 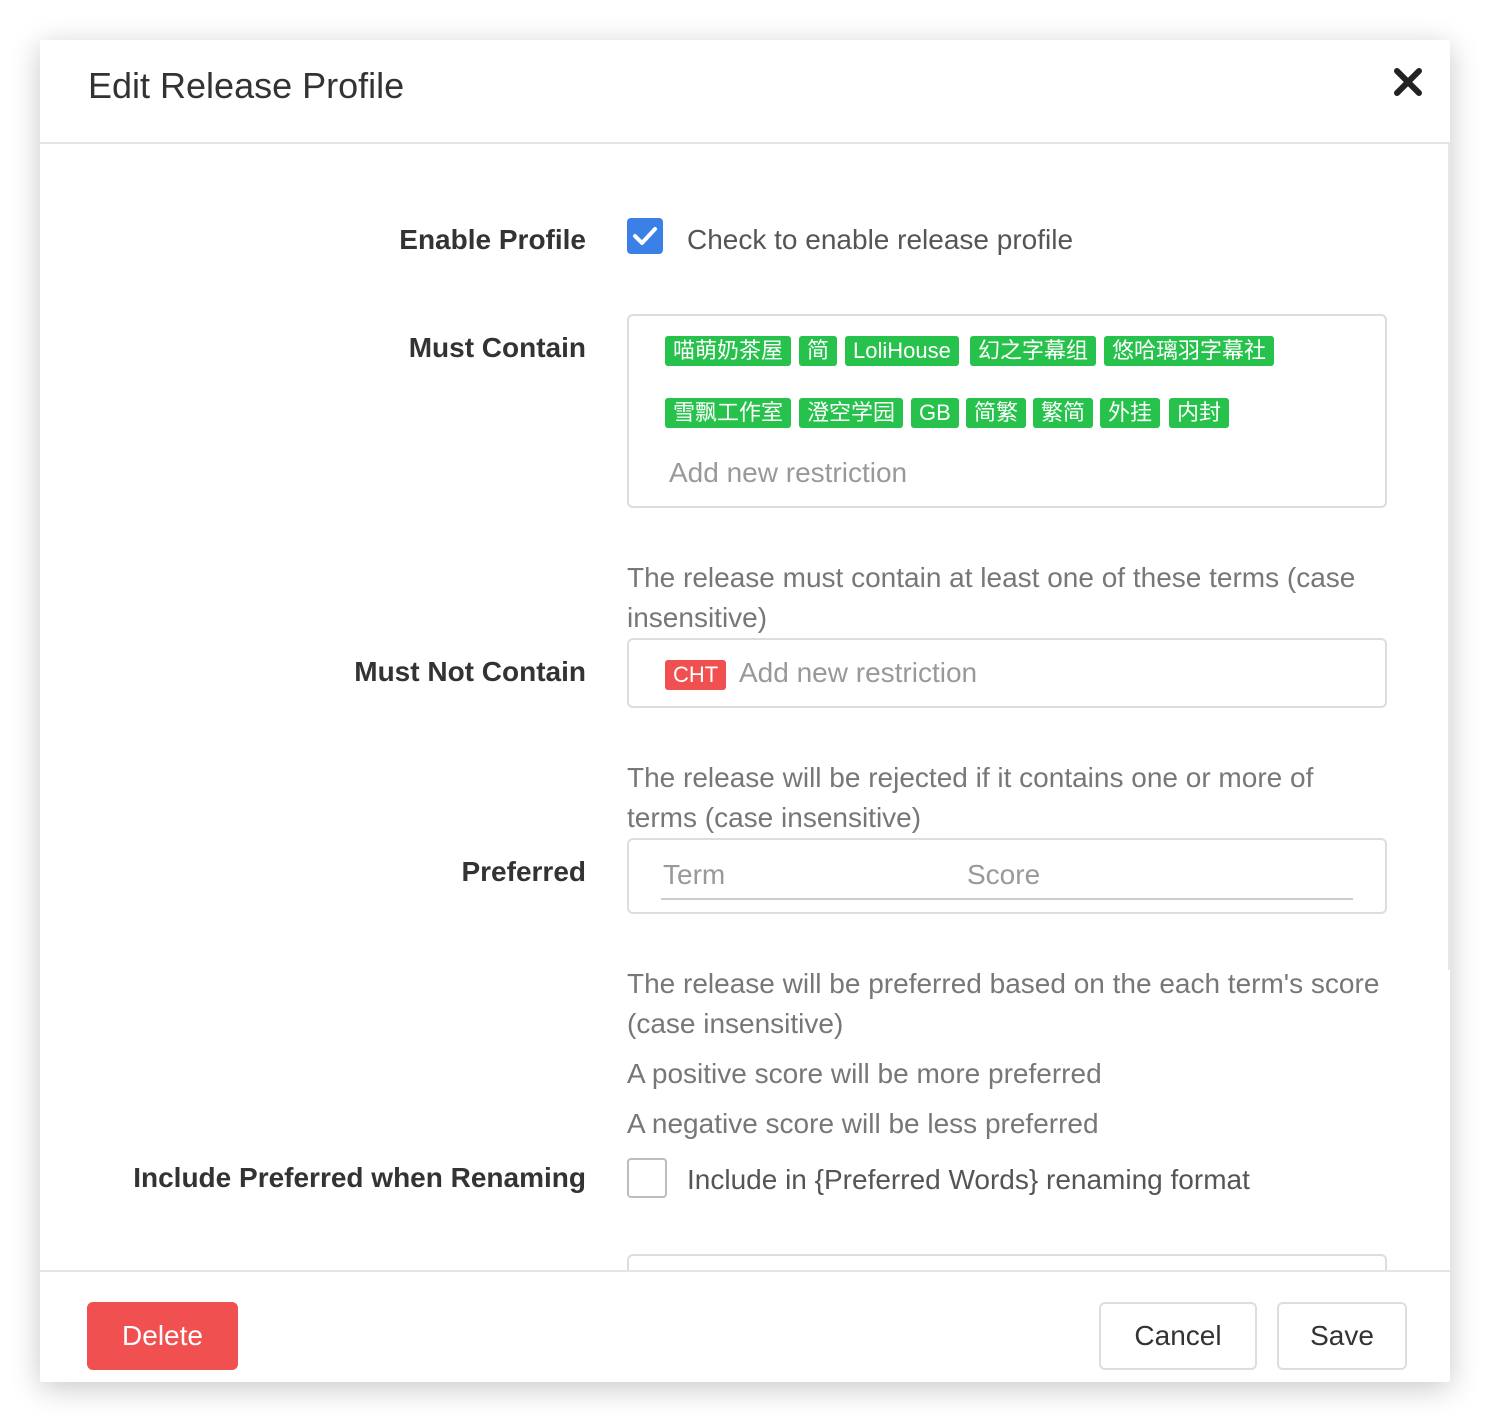 I want to click on modal-footer: Delete Cancel Save, so click(x=745, y=1326).